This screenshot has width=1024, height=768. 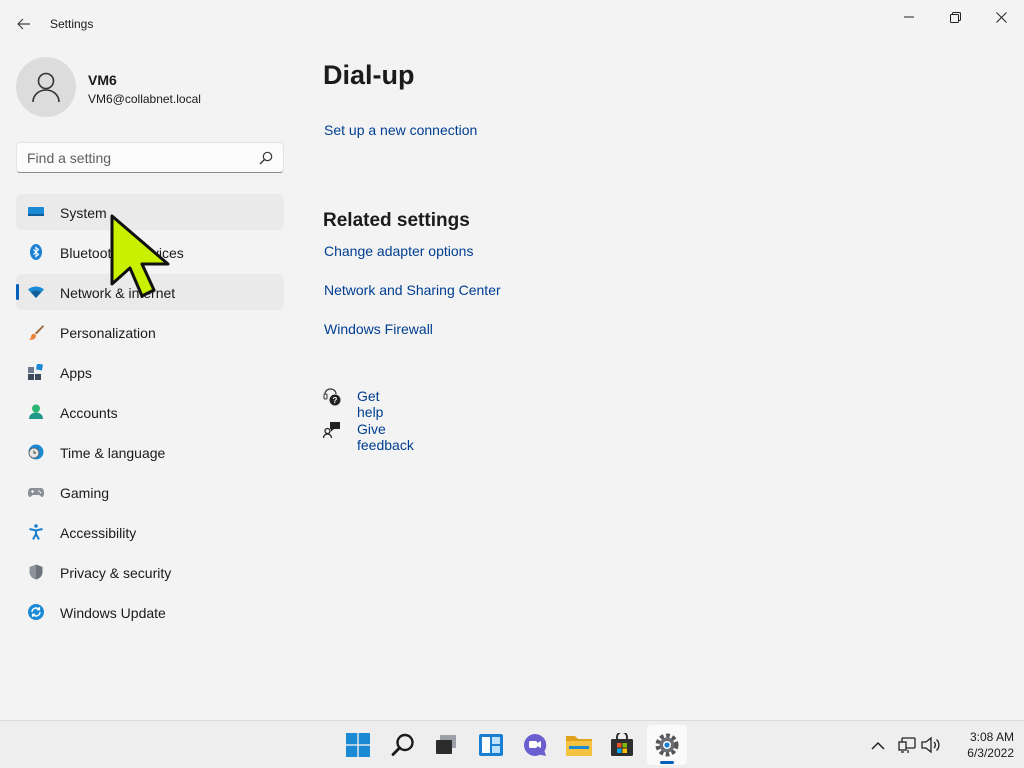 What do you see at coordinates (412, 290) in the screenshot?
I see `network-sharing-center-link: Network and Sharing Center` at bounding box center [412, 290].